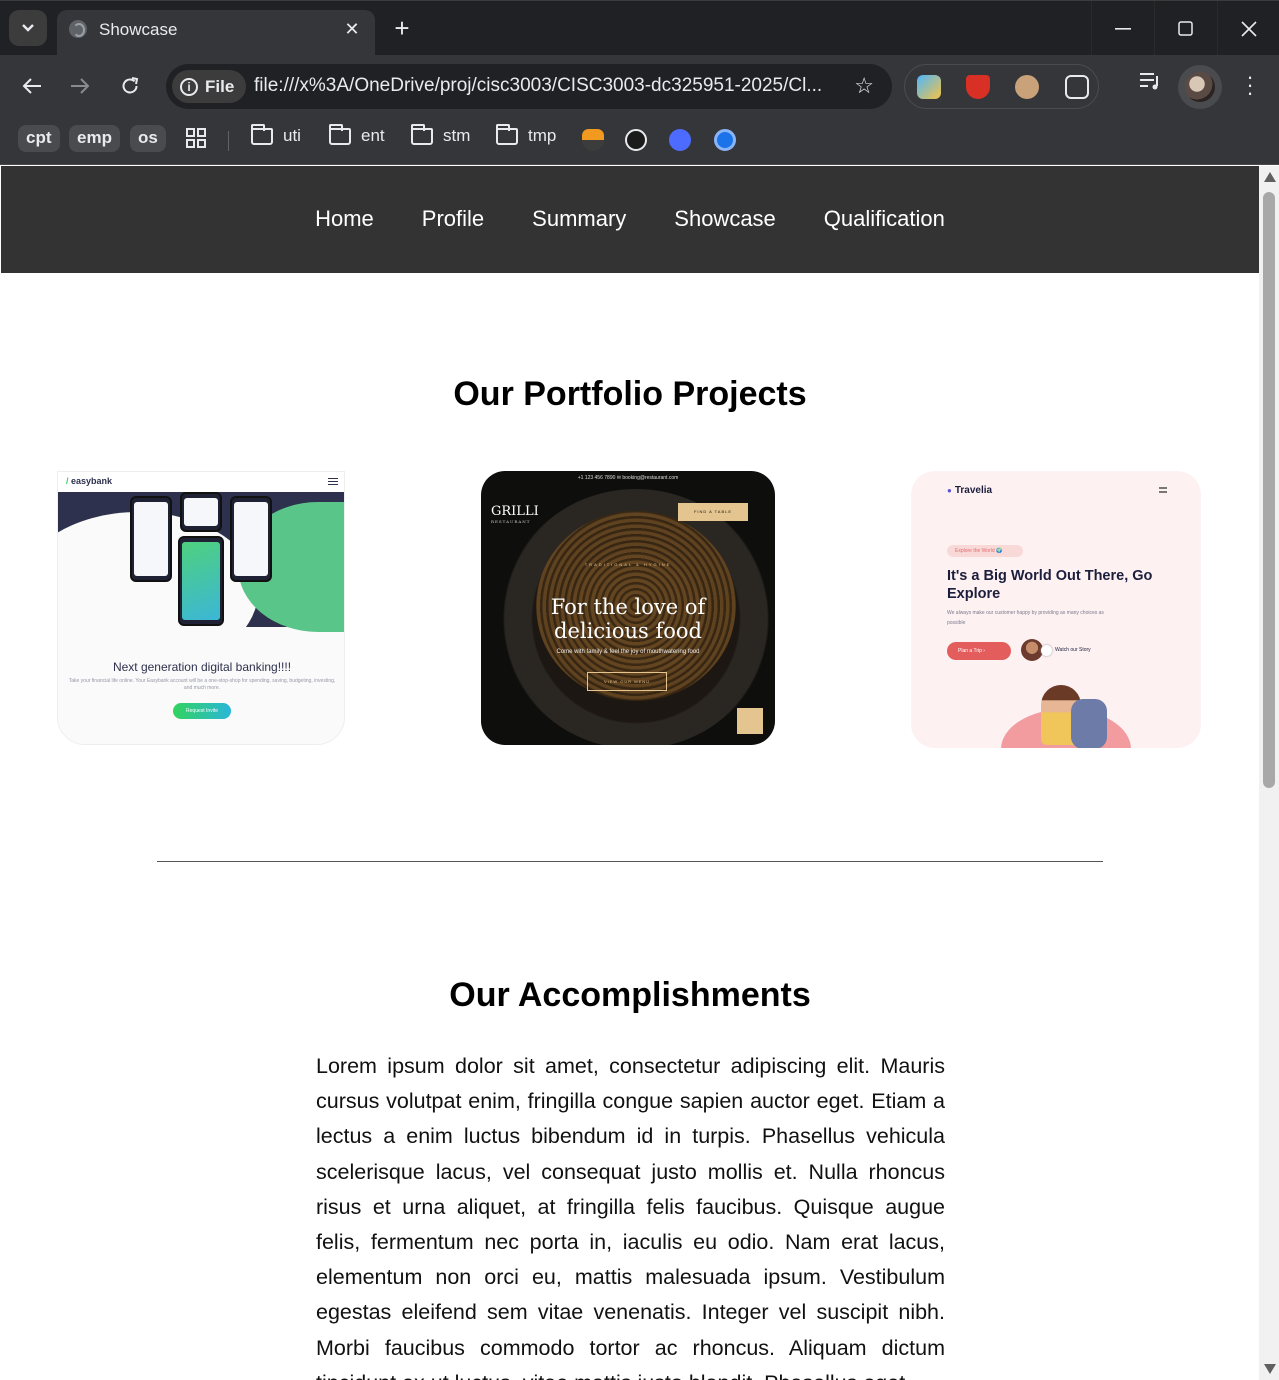 This screenshot has height=1380, width=1279. I want to click on minimize-button, so click(1122, 28).